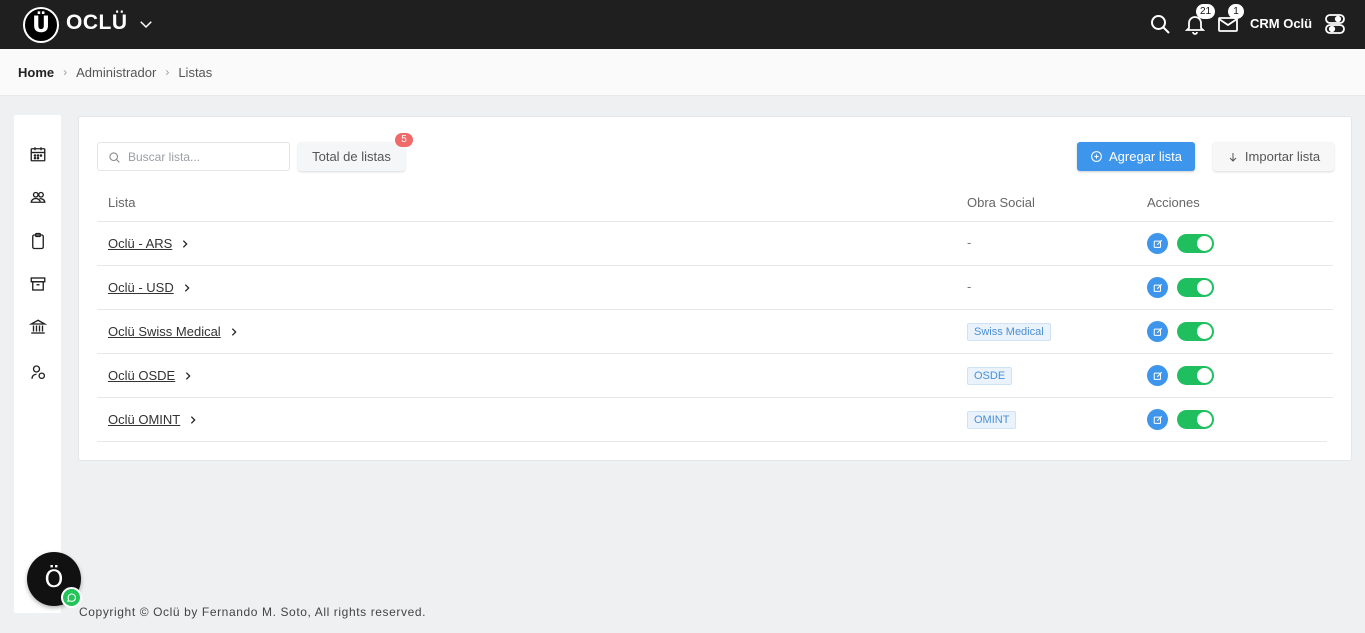  I want to click on whatsapp-icon, so click(71, 597).